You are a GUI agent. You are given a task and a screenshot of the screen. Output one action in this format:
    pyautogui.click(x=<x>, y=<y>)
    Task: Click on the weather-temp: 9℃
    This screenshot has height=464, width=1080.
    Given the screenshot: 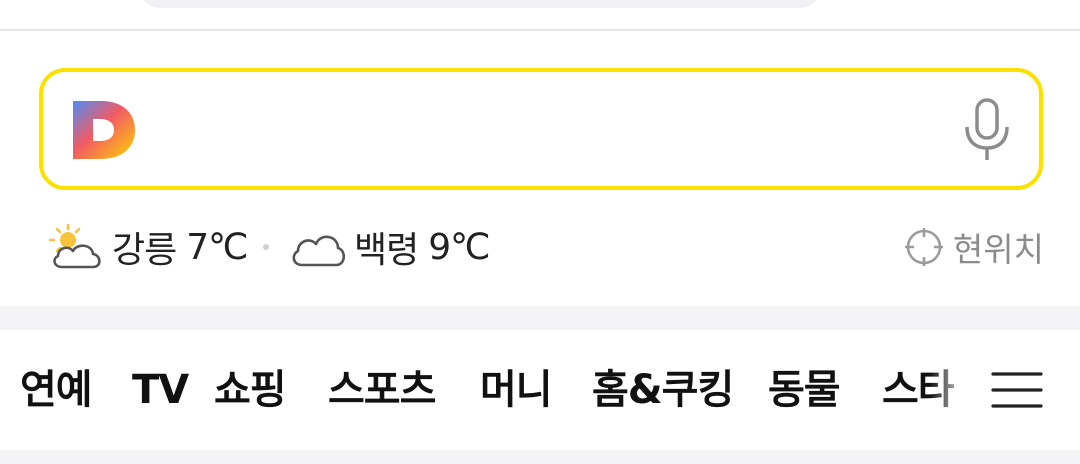 What is the action you would take?
    pyautogui.click(x=459, y=247)
    